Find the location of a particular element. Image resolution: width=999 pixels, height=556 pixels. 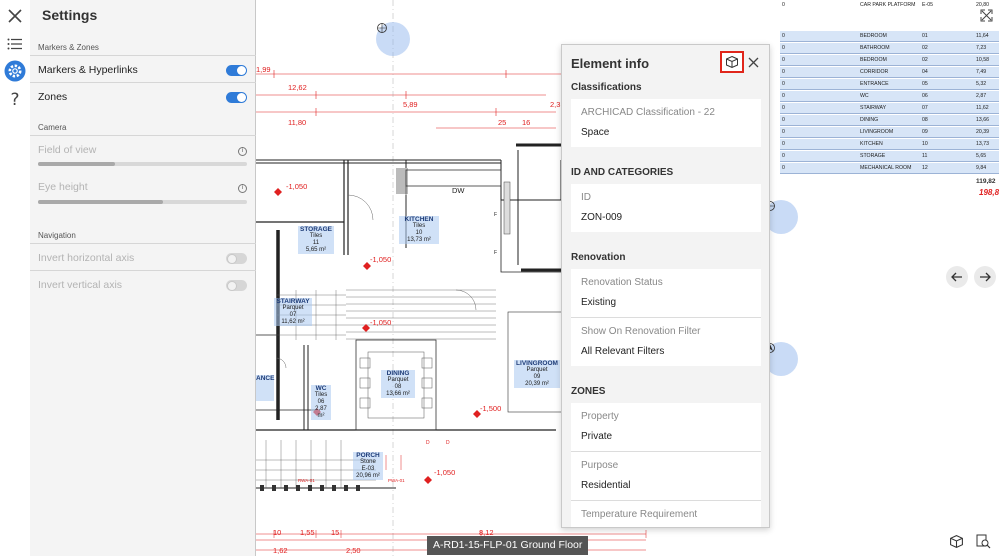

search-document-icon is located at coordinates (983, 541).